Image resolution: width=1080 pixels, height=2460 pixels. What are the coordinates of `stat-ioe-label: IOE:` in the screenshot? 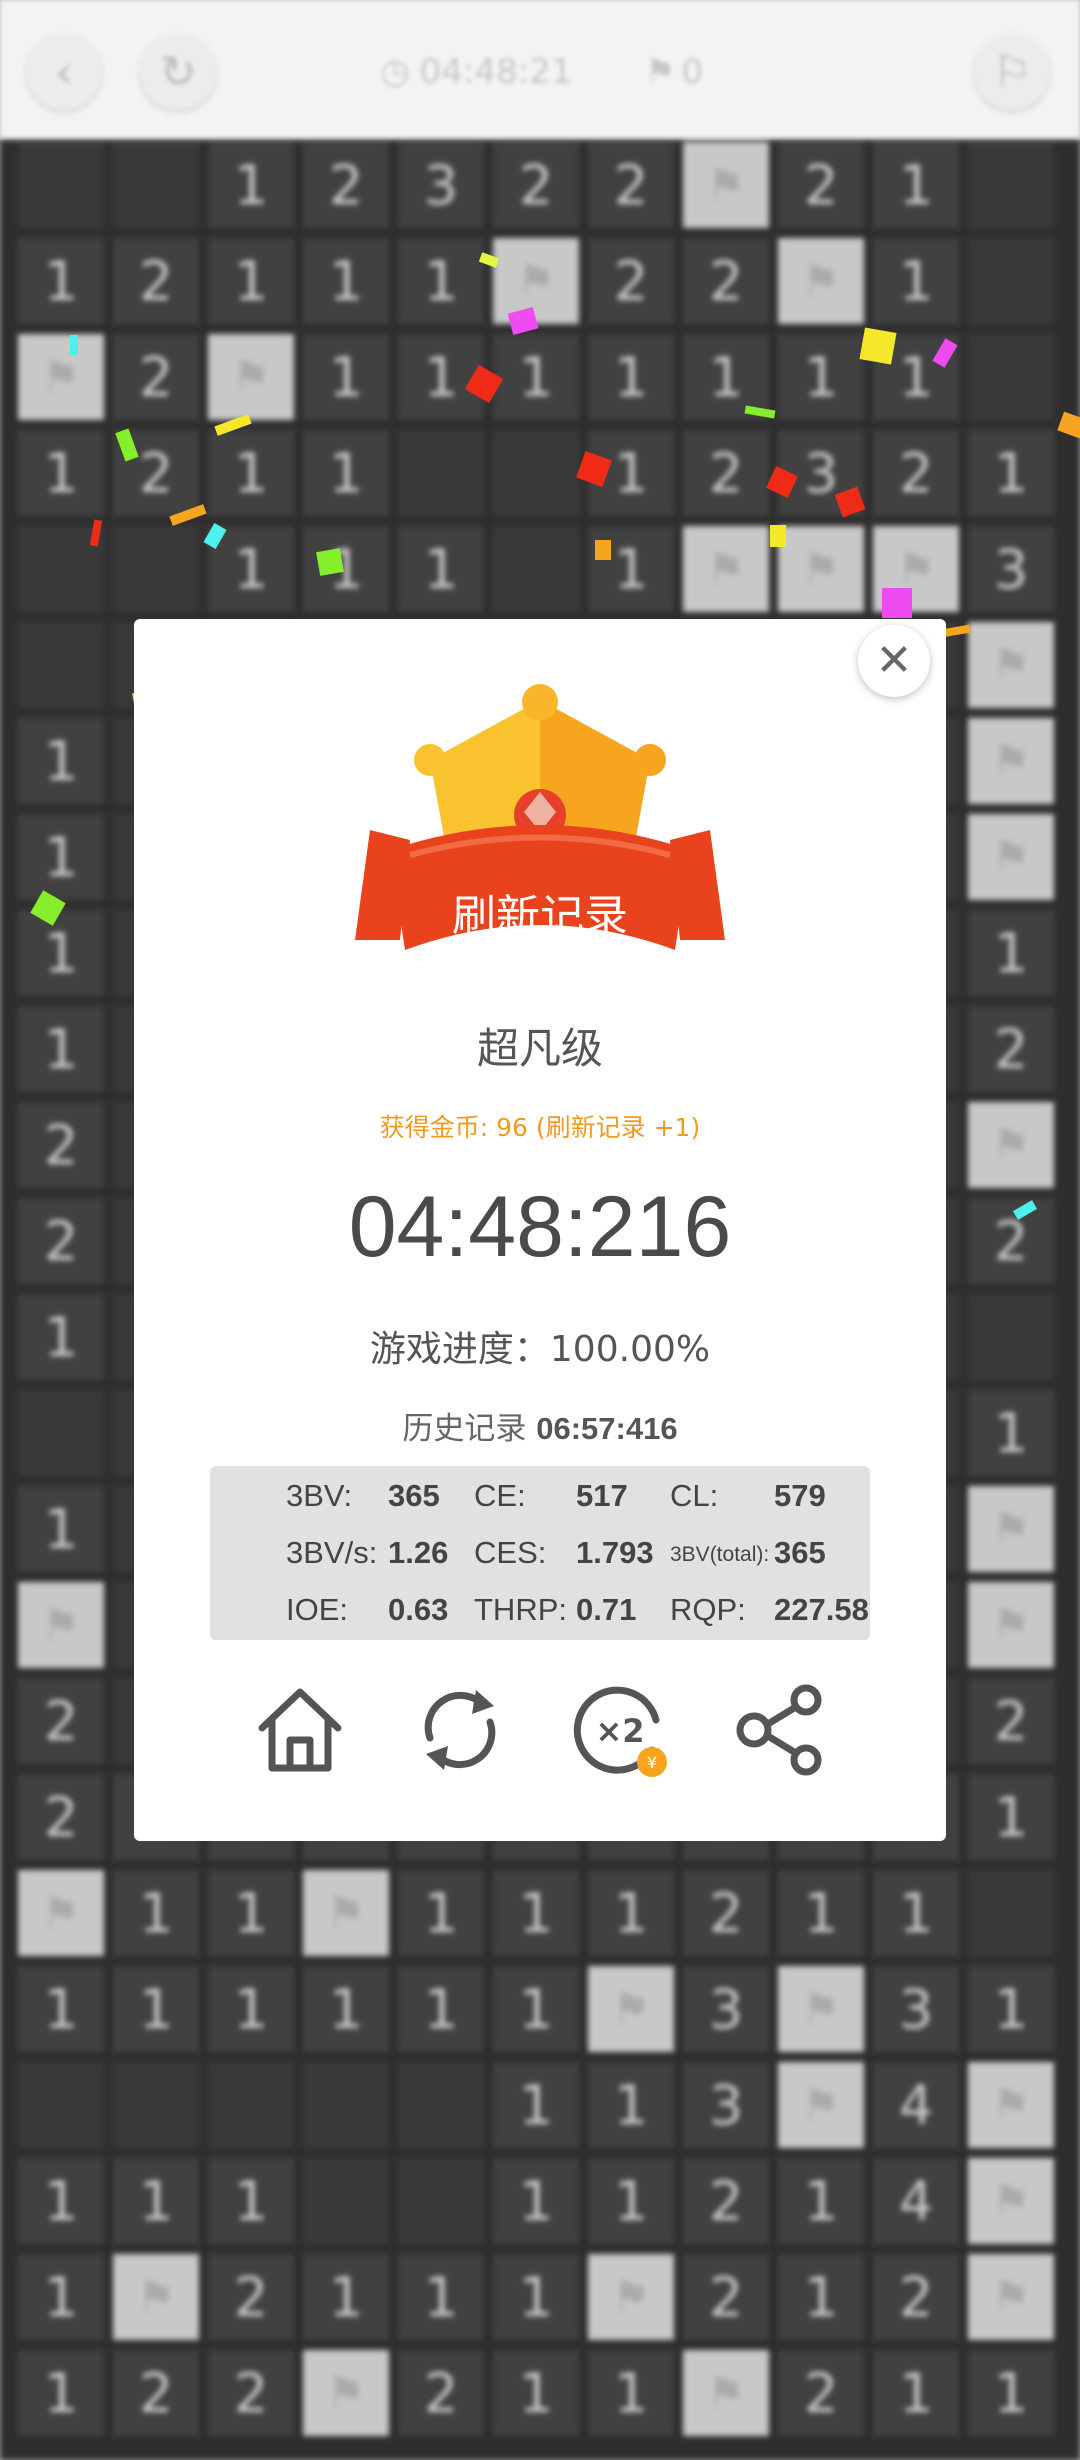 It's located at (317, 1609).